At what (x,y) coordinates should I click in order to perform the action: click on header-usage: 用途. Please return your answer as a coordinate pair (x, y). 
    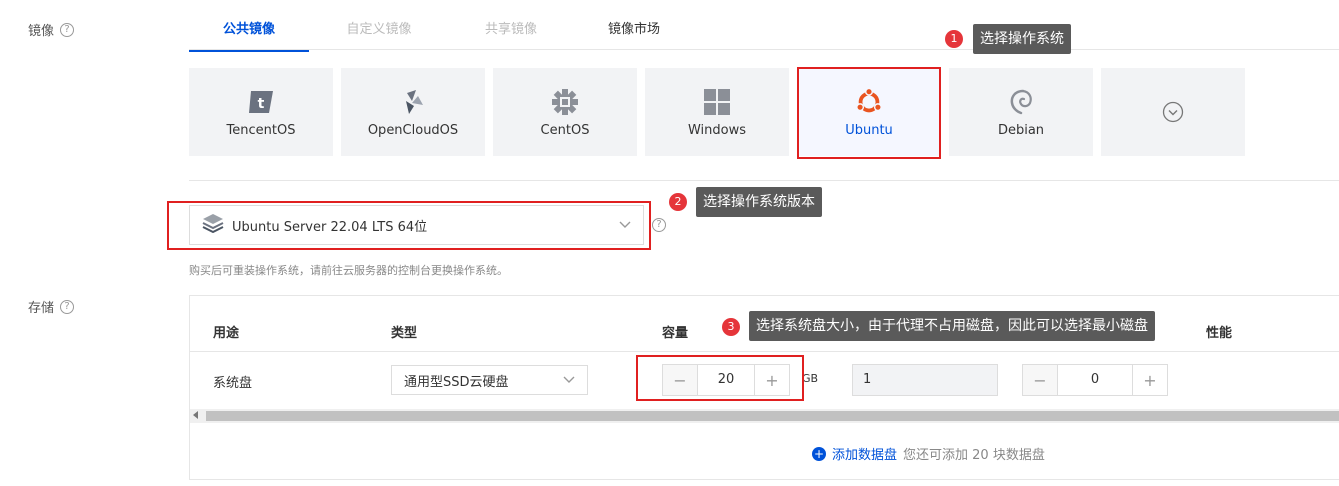
    Looking at the image, I should click on (226, 333).